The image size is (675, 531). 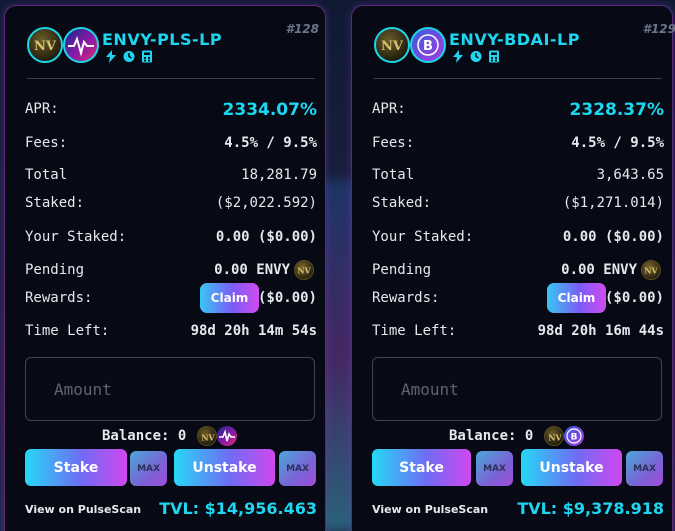 I want to click on tvl-value: TVL: $9,378.918, so click(x=590, y=508).